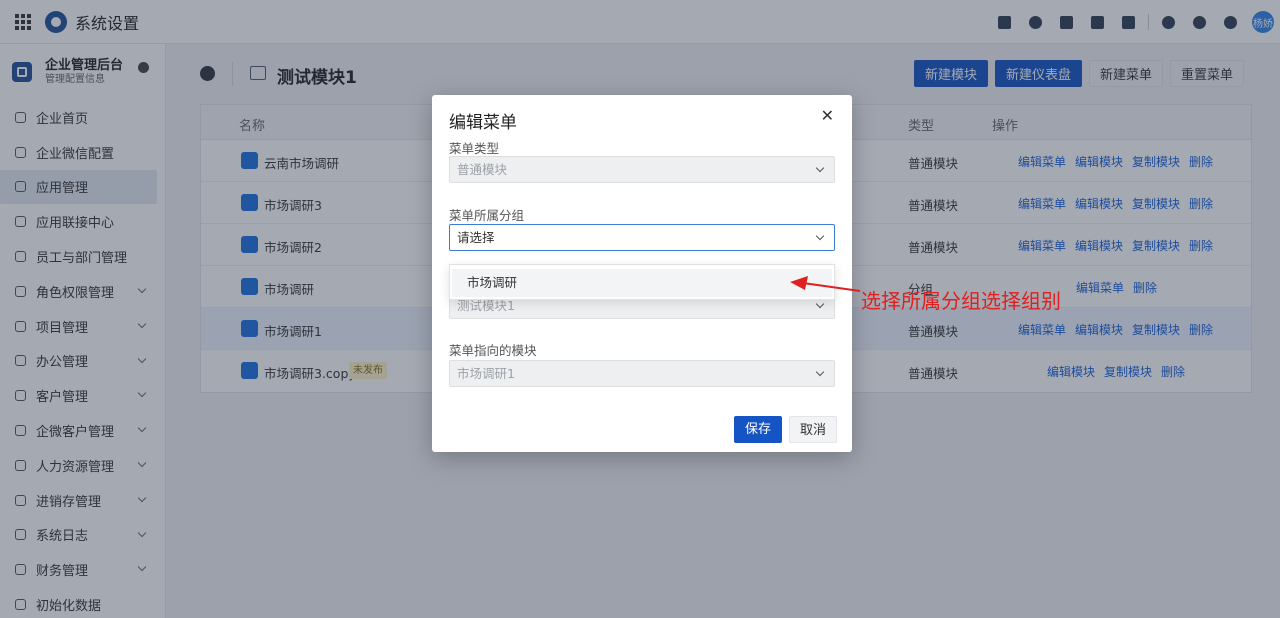 The height and width of the screenshot is (618, 1280). What do you see at coordinates (799, 283) in the screenshot?
I see `annotation-arrow-head` at bounding box center [799, 283].